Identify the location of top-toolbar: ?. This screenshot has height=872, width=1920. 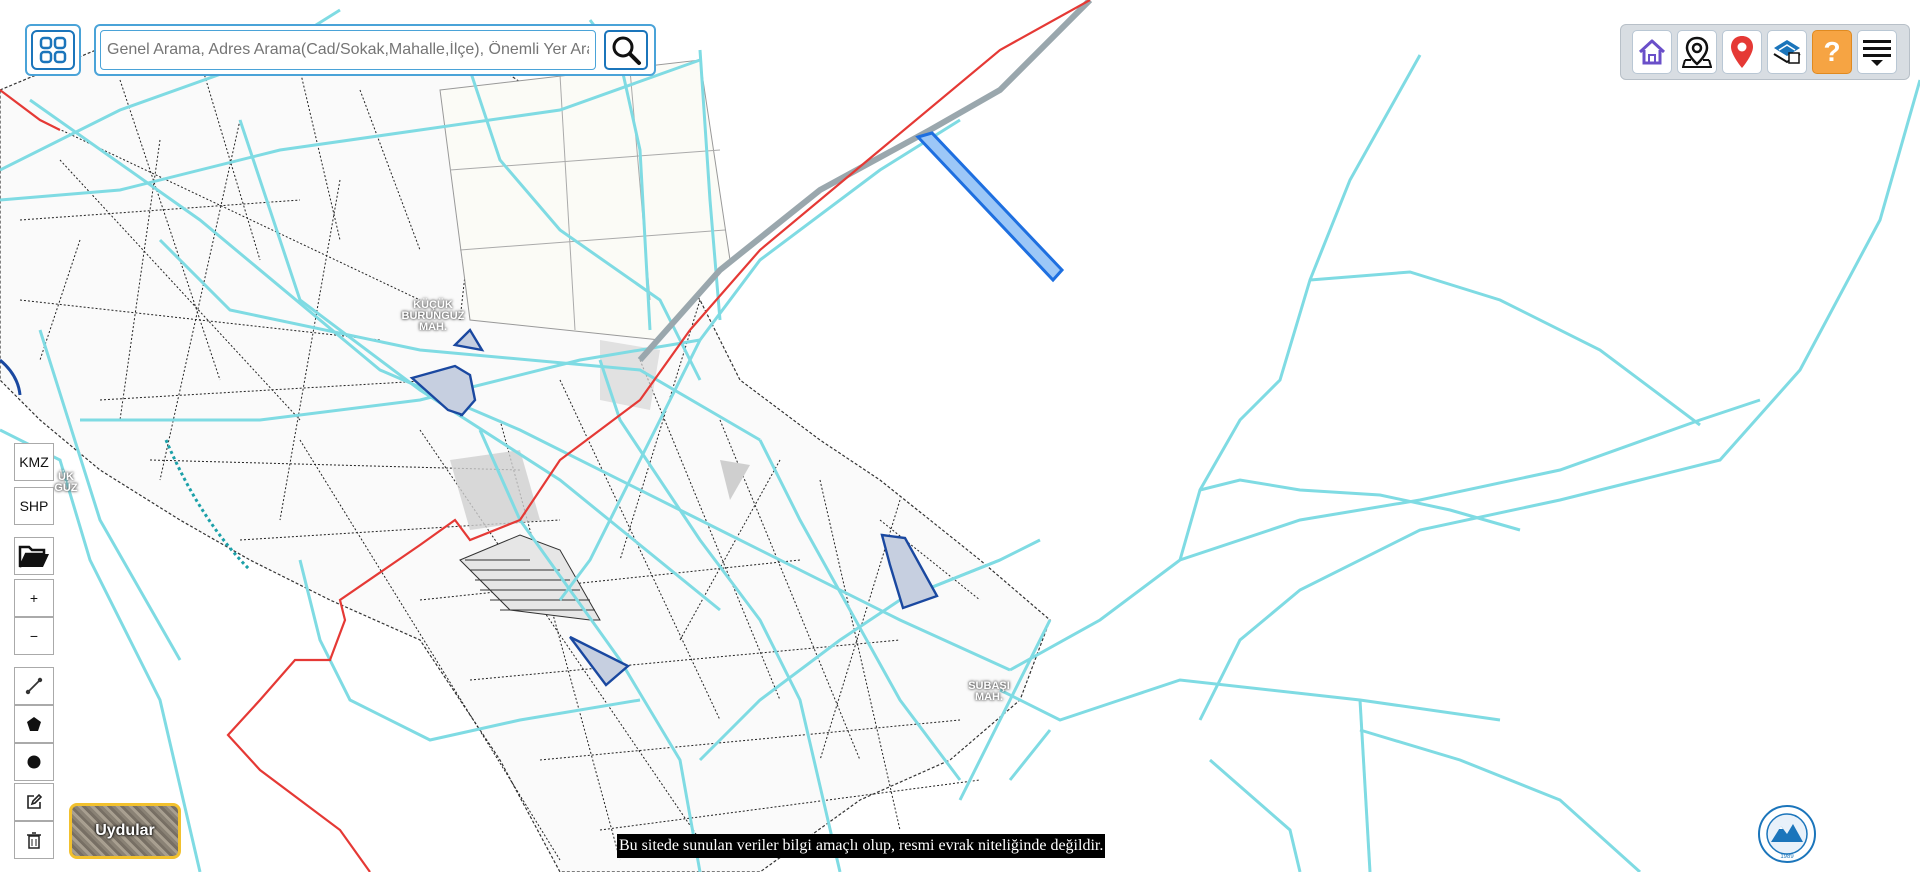
(1765, 52).